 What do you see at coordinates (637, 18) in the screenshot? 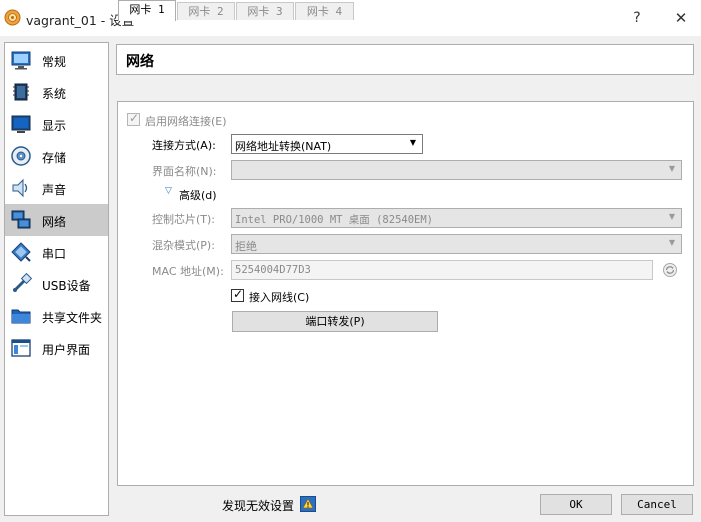
I see `help-button: ?` at bounding box center [637, 18].